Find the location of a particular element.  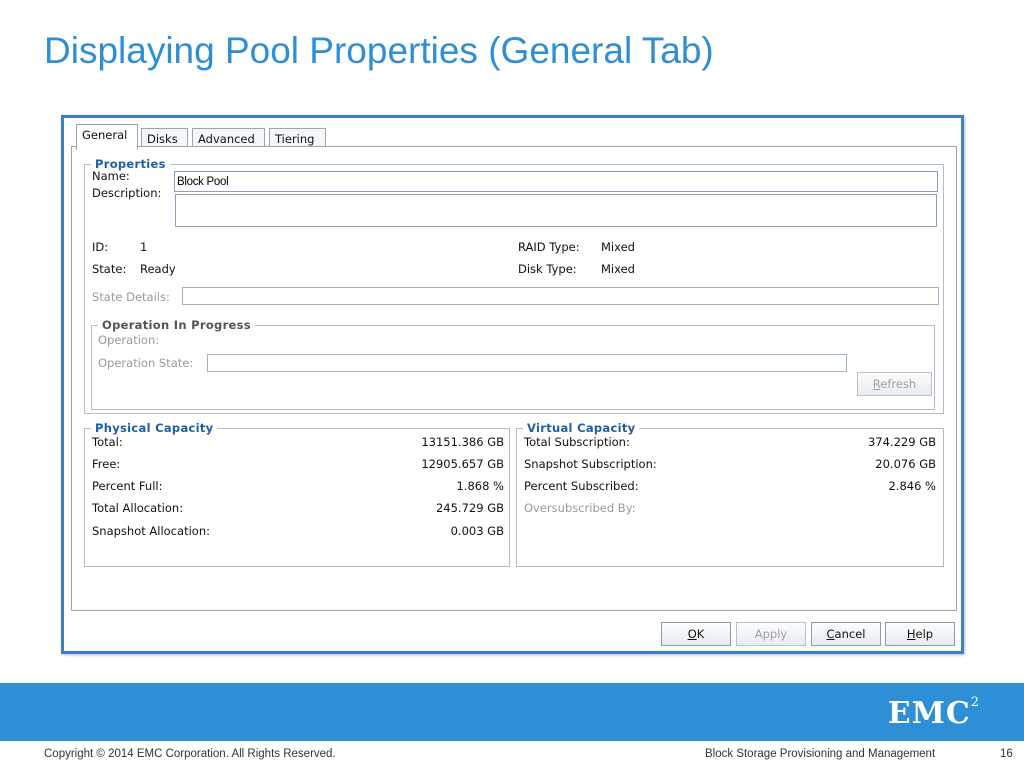

description-field is located at coordinates (556, 210).